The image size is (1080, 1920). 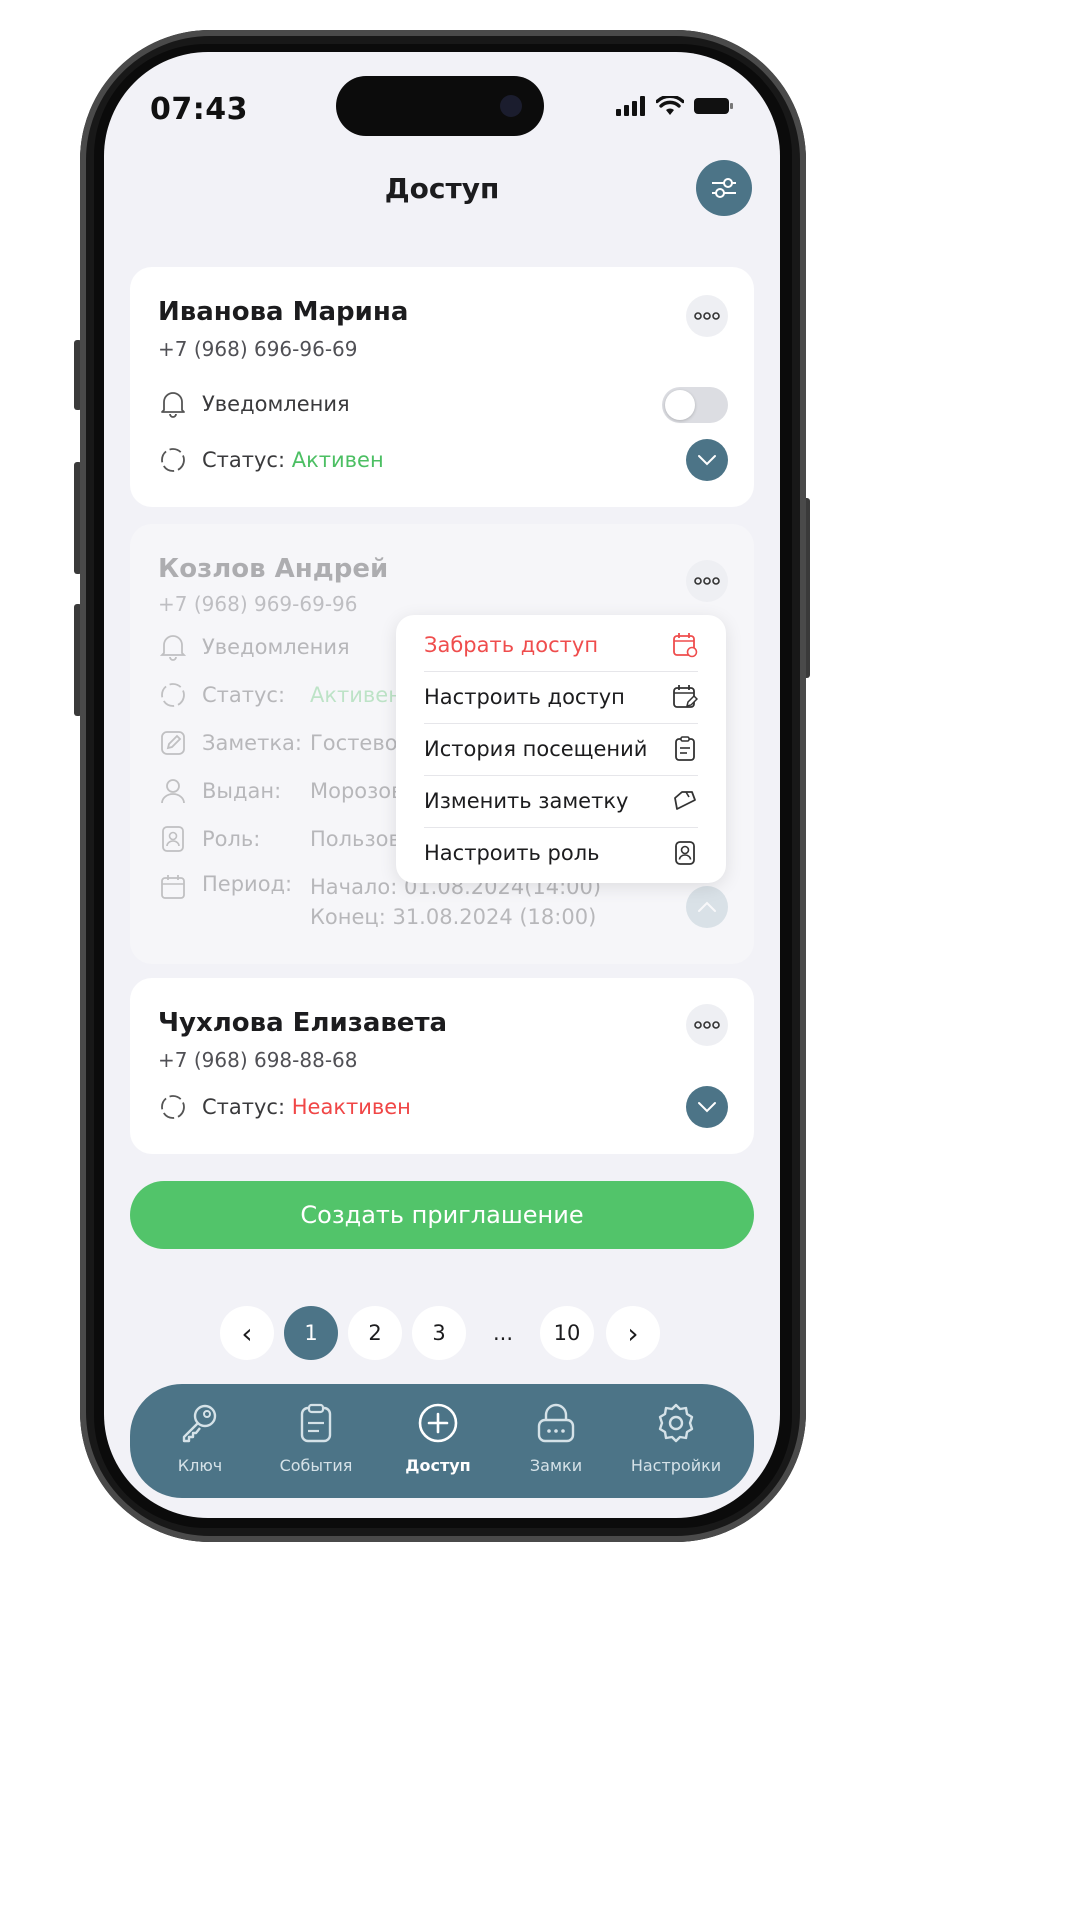 What do you see at coordinates (685, 696) in the screenshot?
I see `calendar-edit-icon` at bounding box center [685, 696].